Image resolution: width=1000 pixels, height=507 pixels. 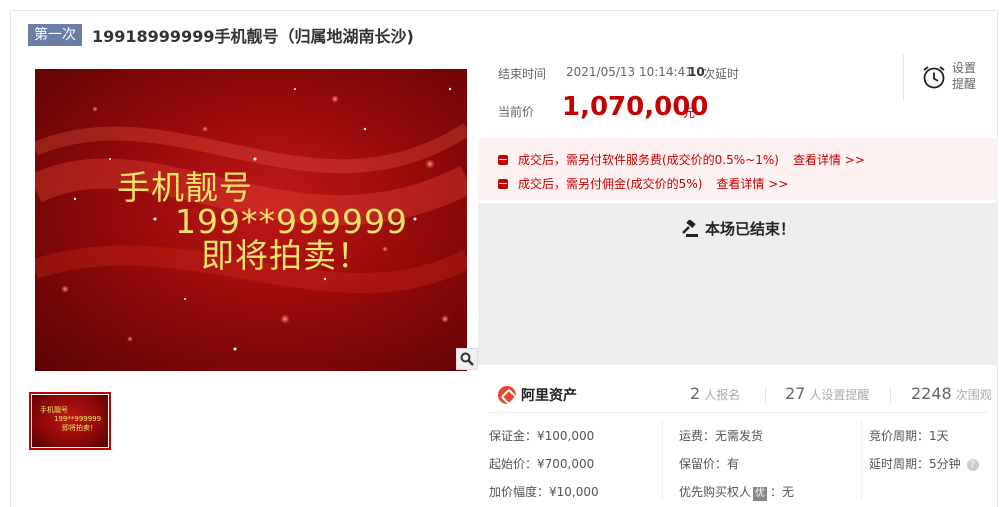 I want to click on magnifier-icon, so click(x=467, y=359).